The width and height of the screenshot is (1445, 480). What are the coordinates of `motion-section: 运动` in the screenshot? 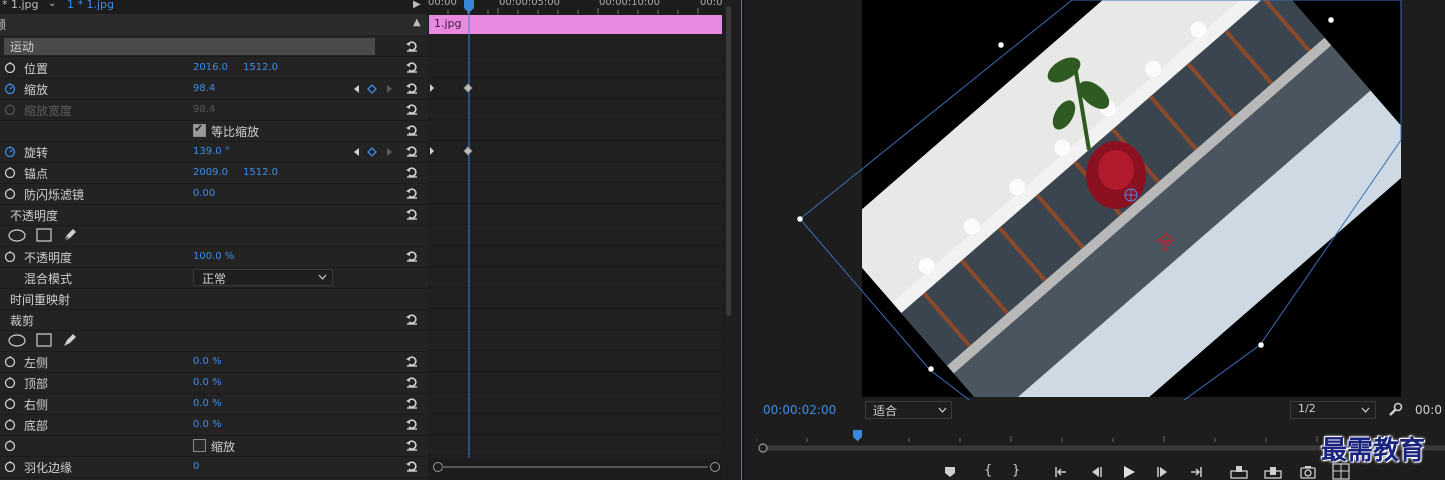 It's located at (214, 46).